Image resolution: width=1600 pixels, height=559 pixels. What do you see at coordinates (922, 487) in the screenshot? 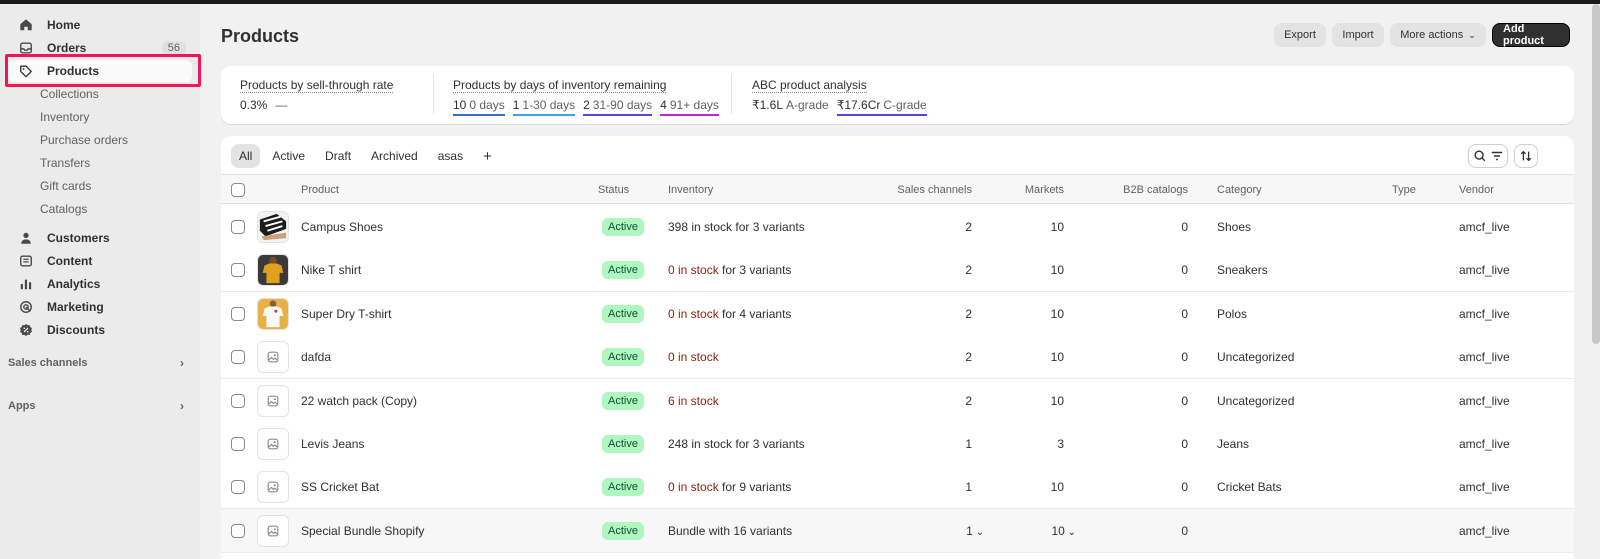
I see `sales-channels-count: 1` at bounding box center [922, 487].